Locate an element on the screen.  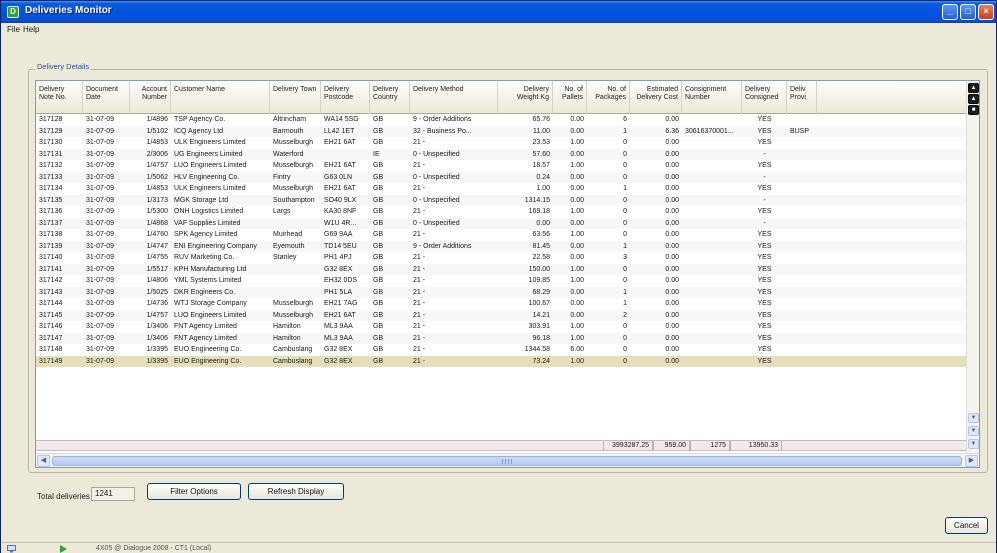
column-header-account-number: Account Number is located at coordinates (150, 97).